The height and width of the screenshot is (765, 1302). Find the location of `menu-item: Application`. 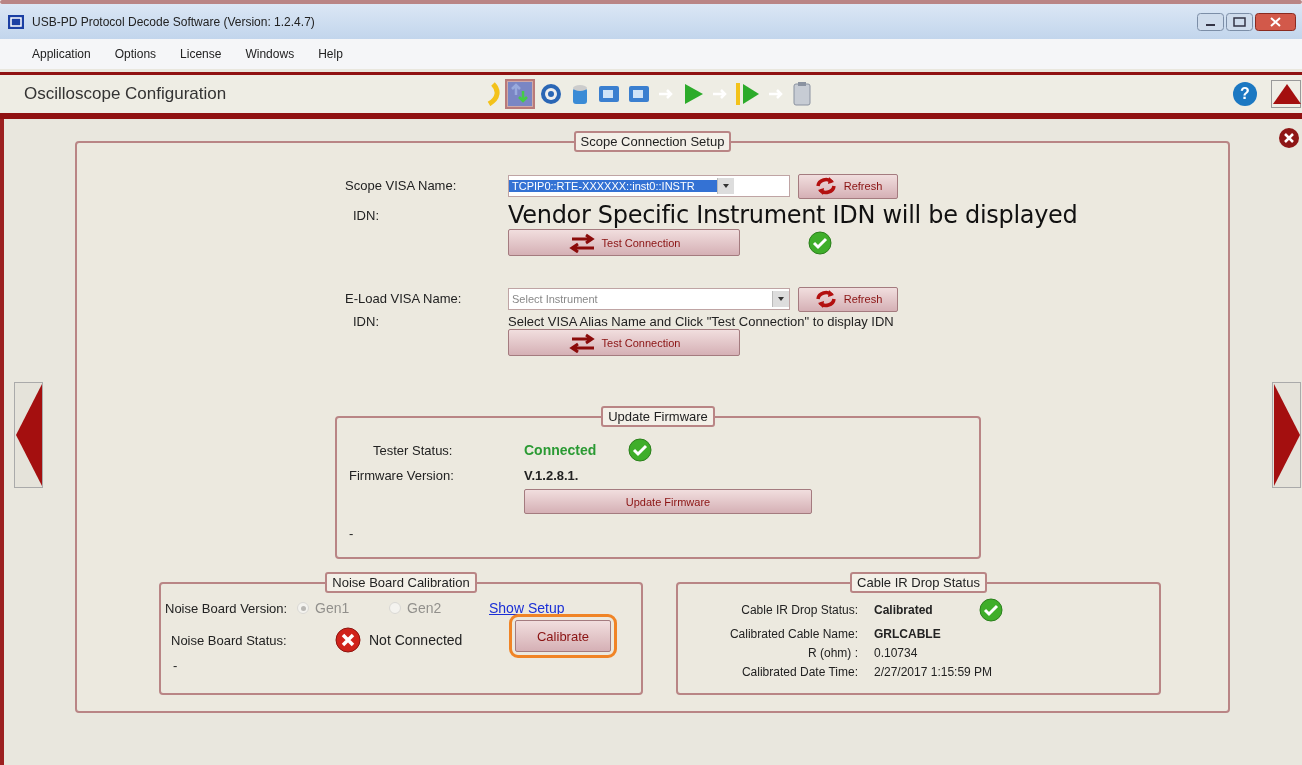

menu-item: Application is located at coordinates (61, 54).